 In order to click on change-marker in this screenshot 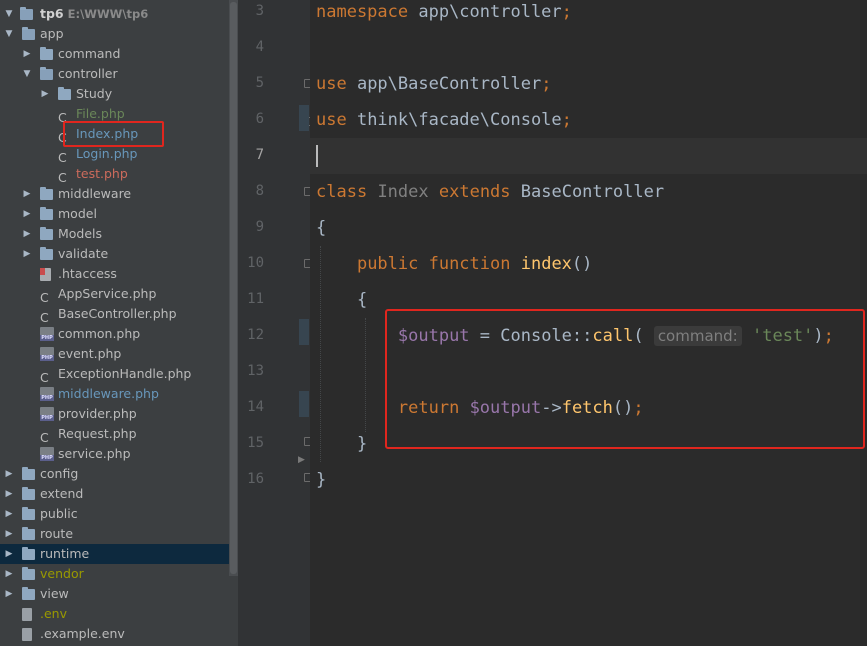, I will do `click(304, 118)`.